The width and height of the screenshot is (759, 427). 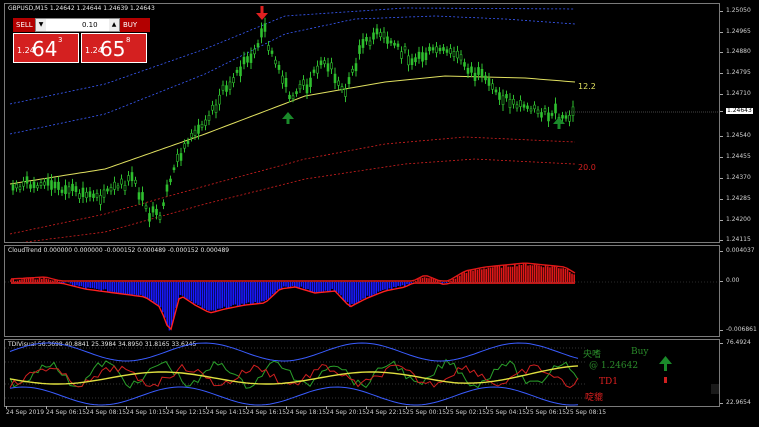 What do you see at coordinates (41, 25) in the screenshot?
I see `lot-decrease-icon: ▼` at bounding box center [41, 25].